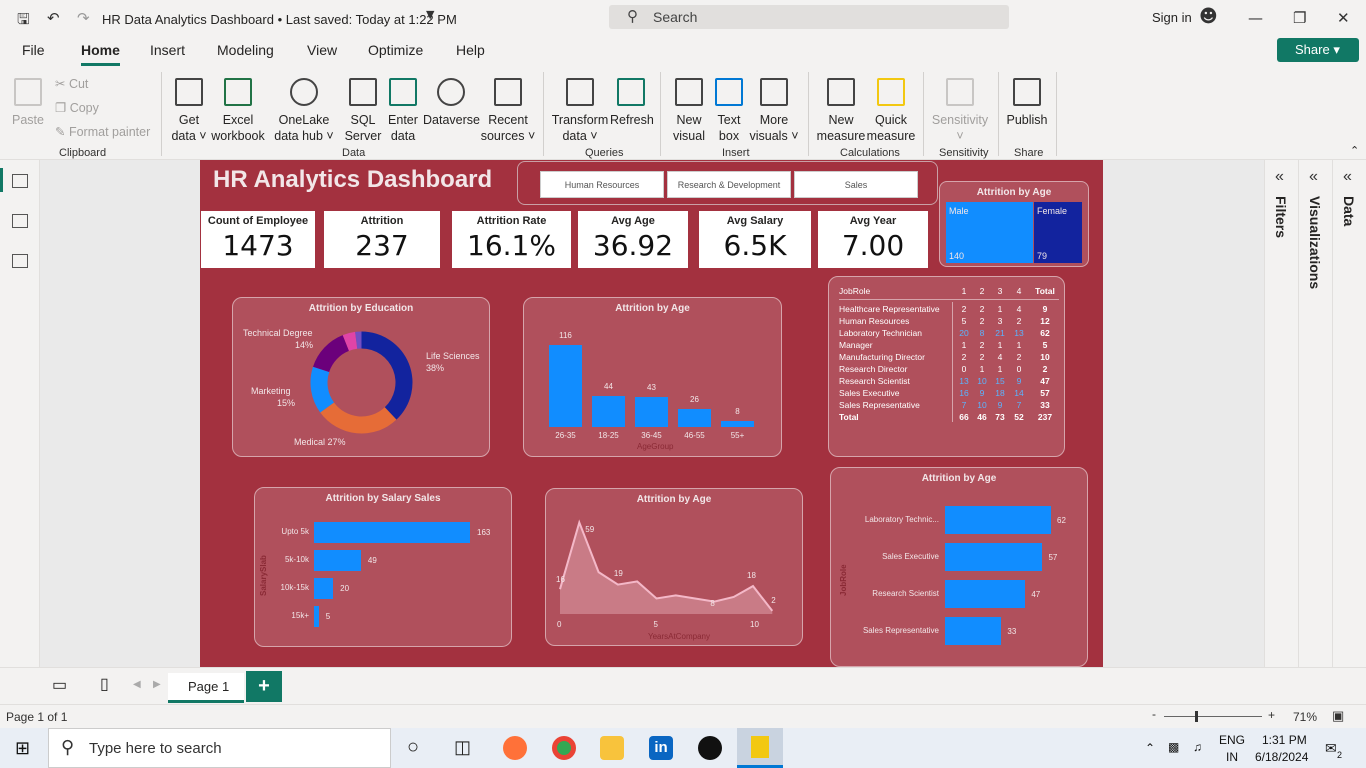 Image resolution: width=1366 pixels, height=768 pixels. What do you see at coordinates (387, 375) in the screenshot?
I see `donut-slice-life-sciences` at bounding box center [387, 375].